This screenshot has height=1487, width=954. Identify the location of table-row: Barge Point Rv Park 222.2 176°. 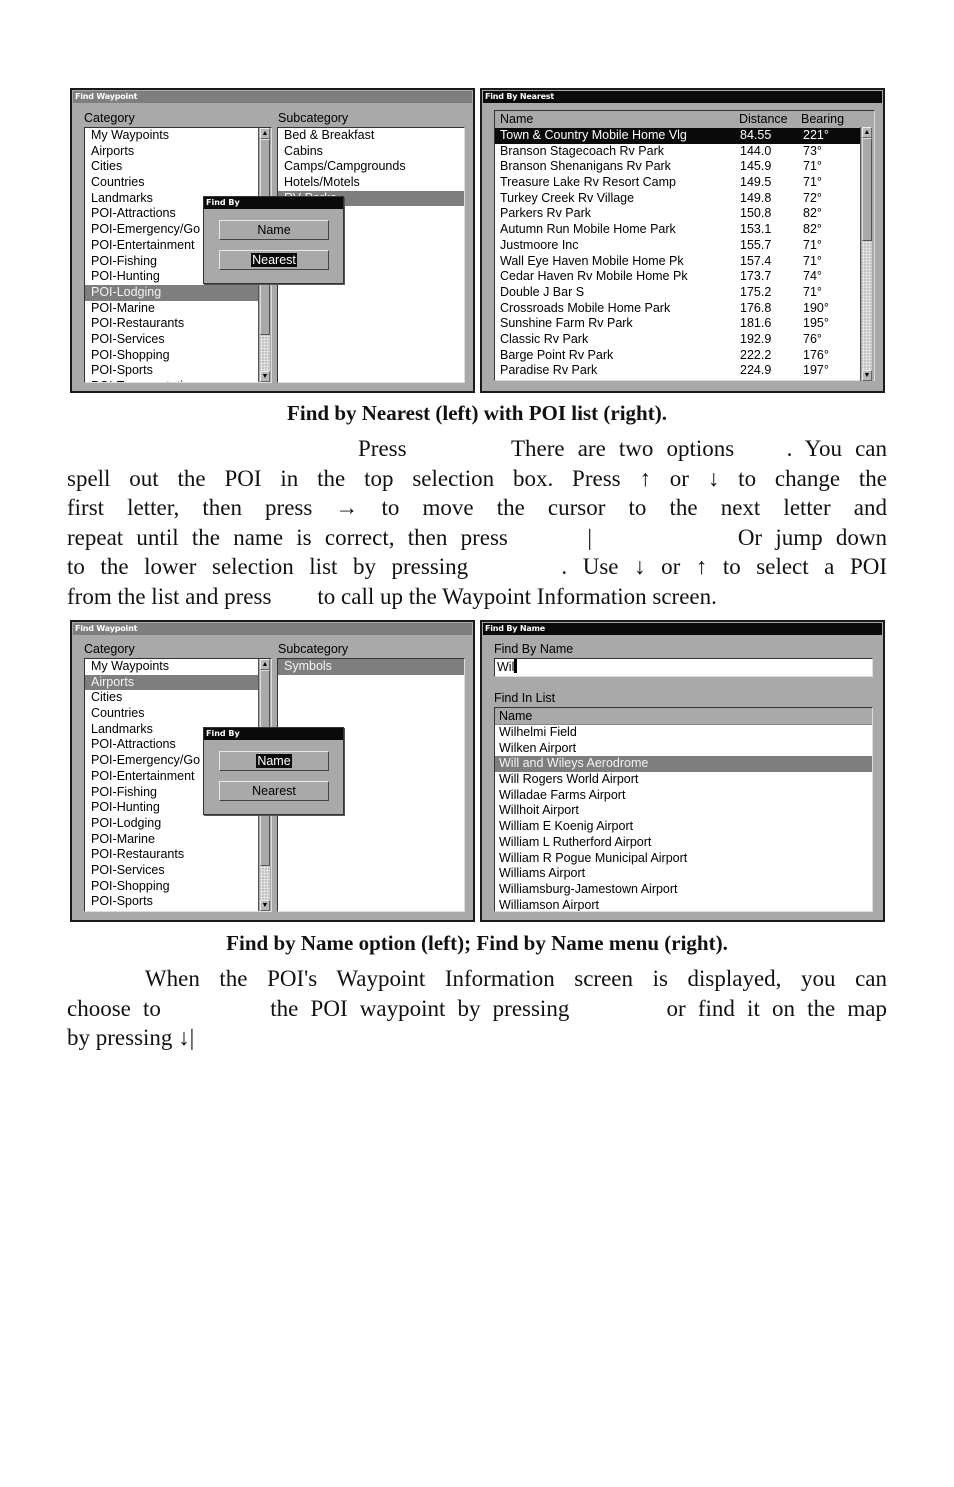
(678, 356).